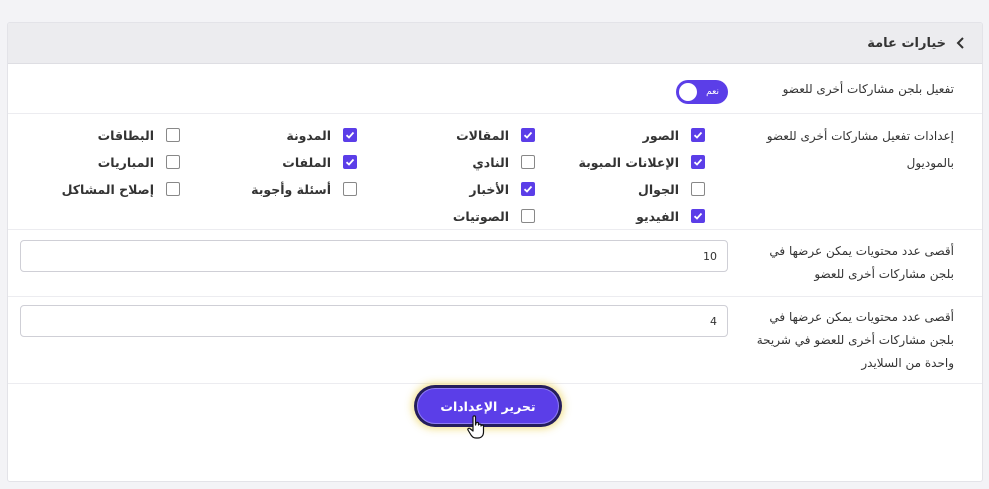 The width and height of the screenshot is (989, 489). Describe the element at coordinates (125, 135) in the screenshot. I see `module-option-label: البطاقات` at that location.